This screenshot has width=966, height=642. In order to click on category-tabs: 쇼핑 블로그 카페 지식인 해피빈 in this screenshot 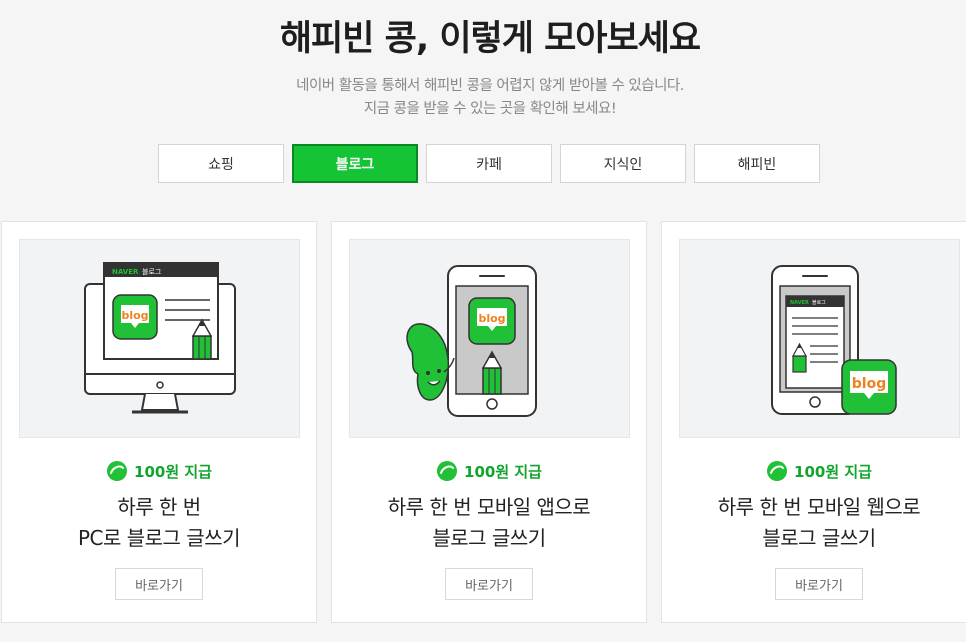, I will do `click(489, 163)`.